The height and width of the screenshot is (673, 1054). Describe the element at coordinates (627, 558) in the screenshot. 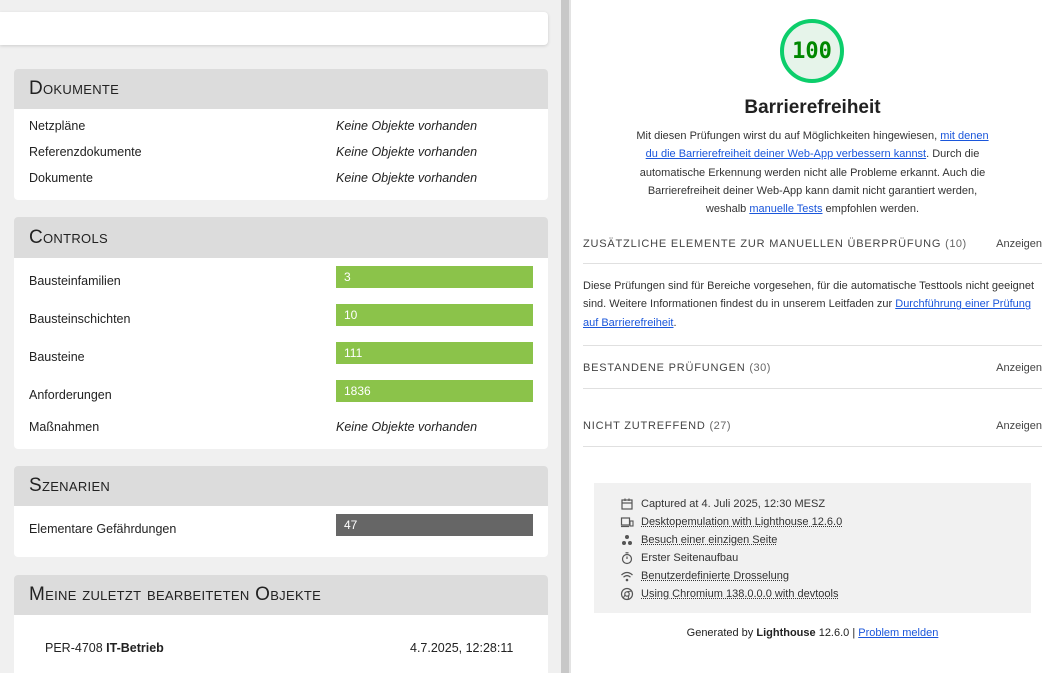

I see `stopwatch-icon` at that location.